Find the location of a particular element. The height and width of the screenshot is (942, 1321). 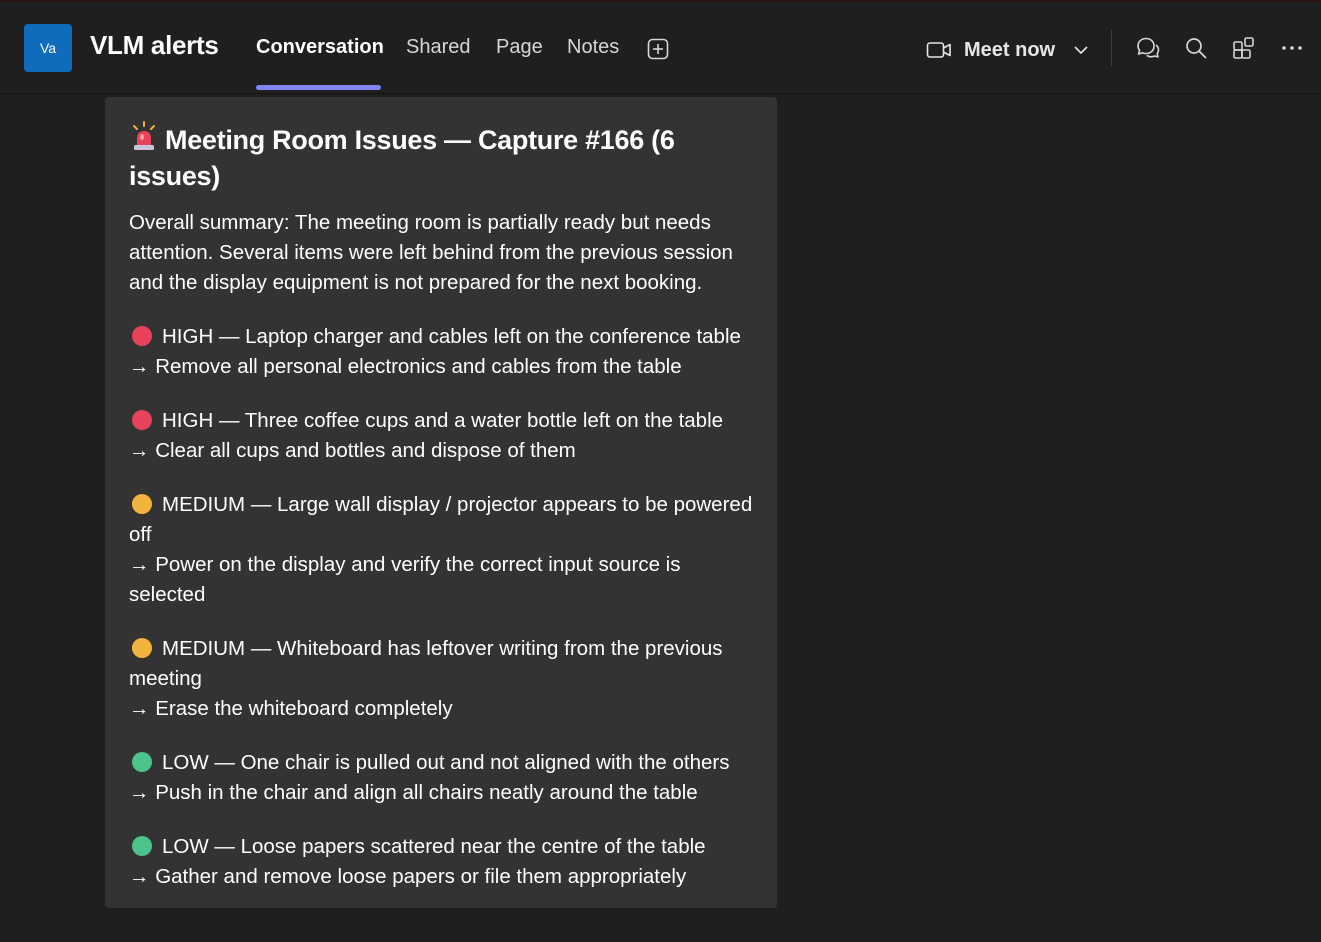

add-tab-icon is located at coordinates (658, 49).